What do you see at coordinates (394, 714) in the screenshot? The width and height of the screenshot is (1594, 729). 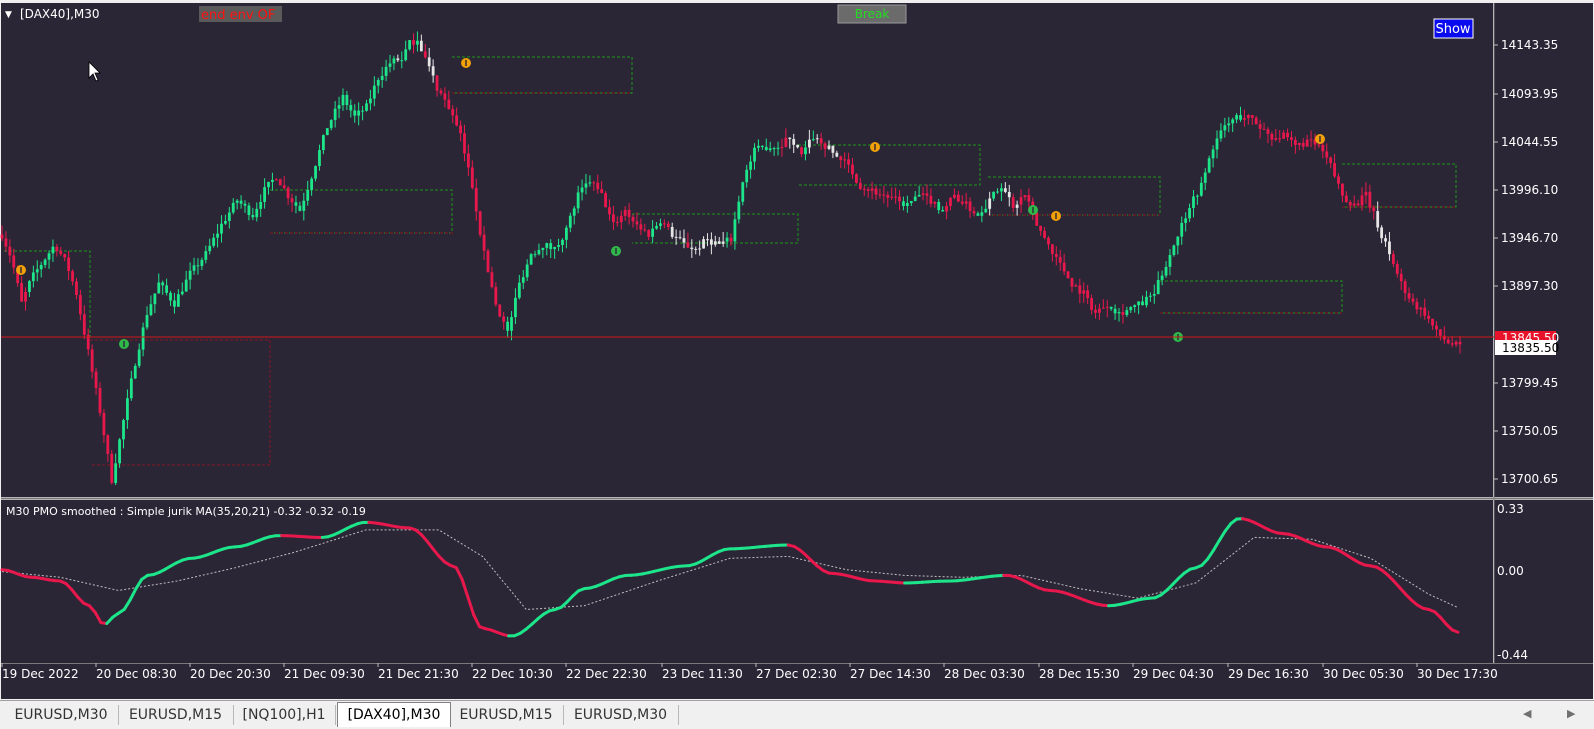 I see `chart-tab: [DAX40],M30` at bounding box center [394, 714].